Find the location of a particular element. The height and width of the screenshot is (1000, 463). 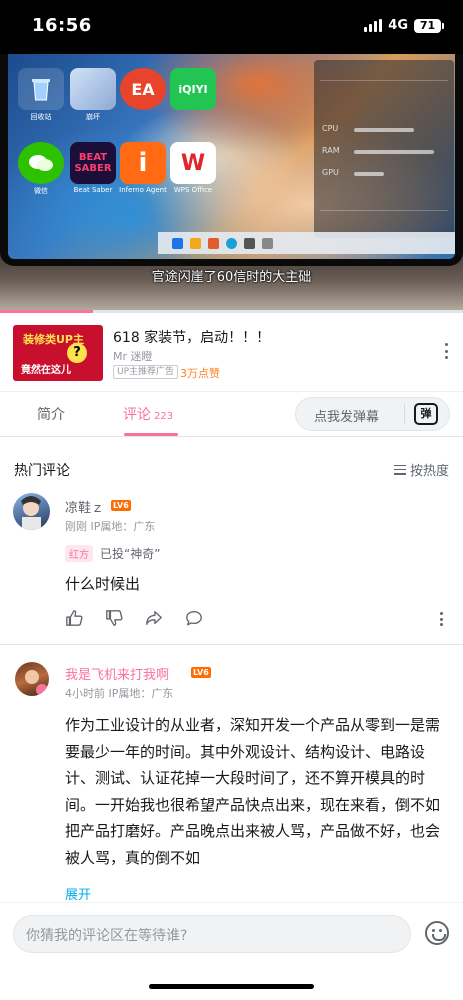

wechat-icon is located at coordinates (41, 163).